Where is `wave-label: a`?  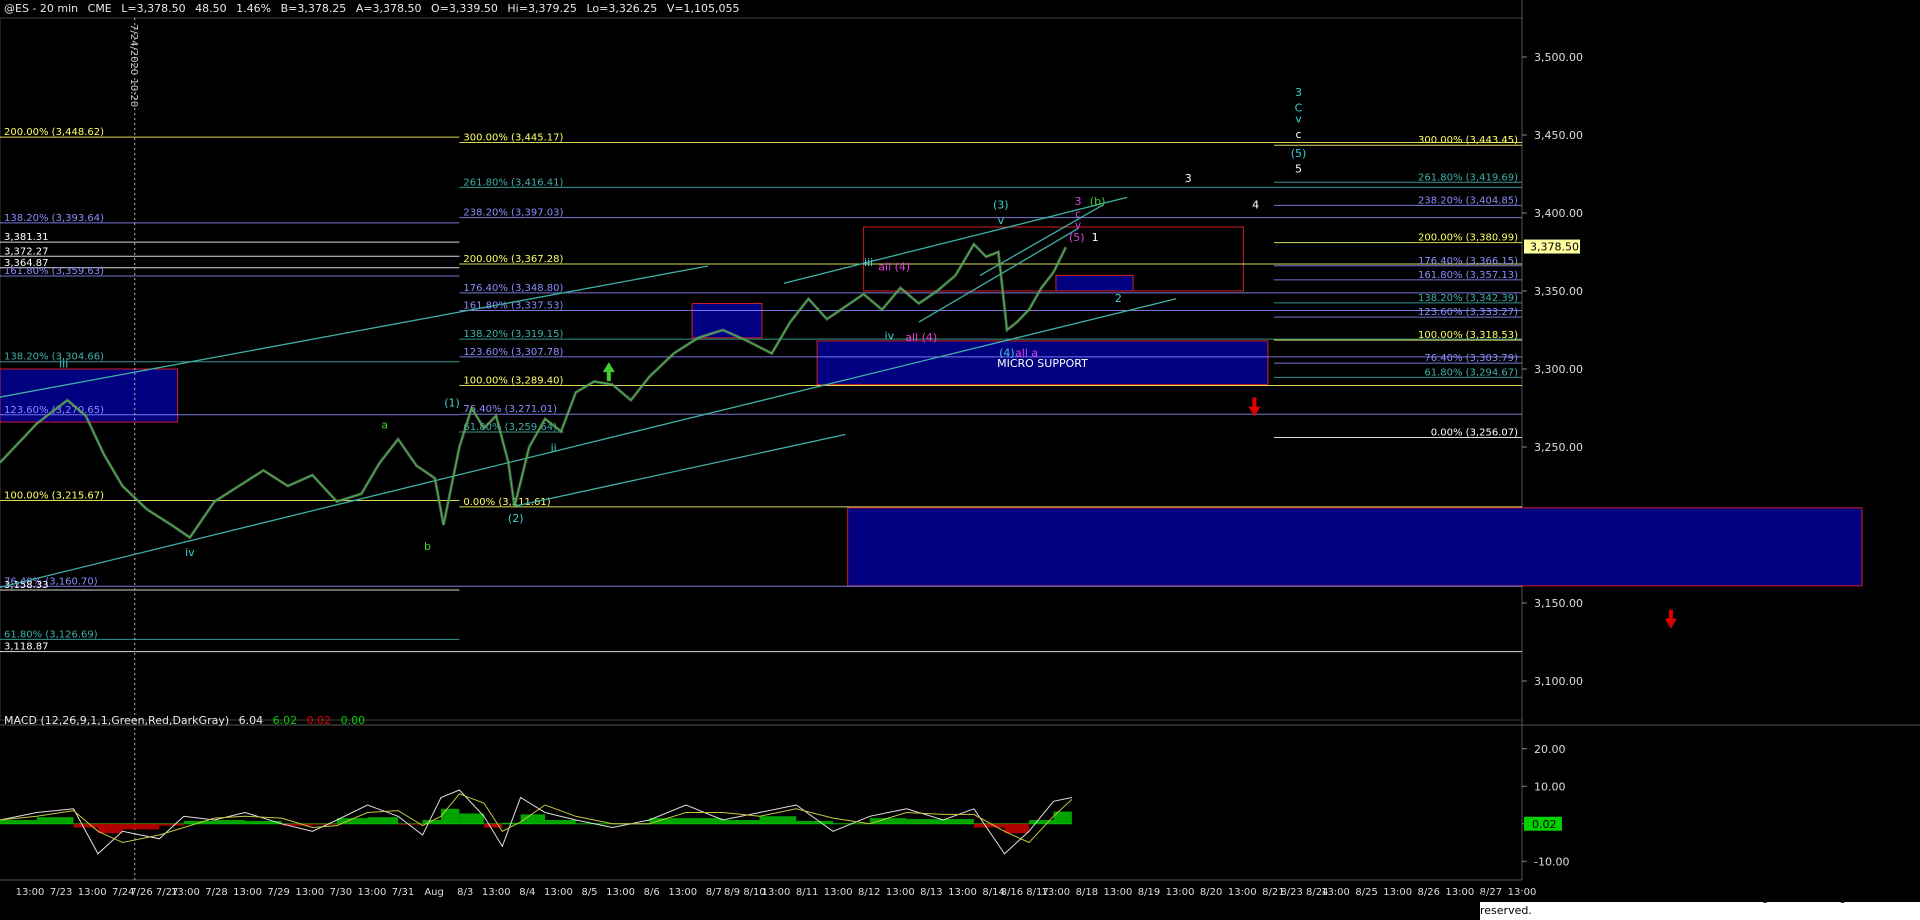 wave-label: a is located at coordinates (384, 424).